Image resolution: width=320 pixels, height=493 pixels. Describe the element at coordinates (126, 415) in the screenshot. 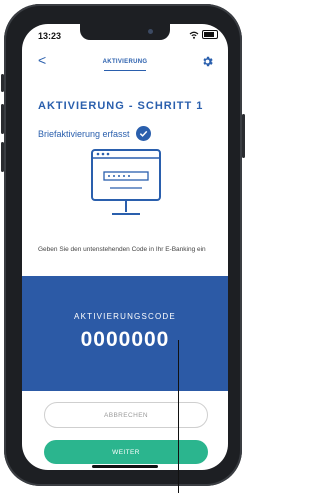

I see `cancel-button: ABBRECHEN` at that location.